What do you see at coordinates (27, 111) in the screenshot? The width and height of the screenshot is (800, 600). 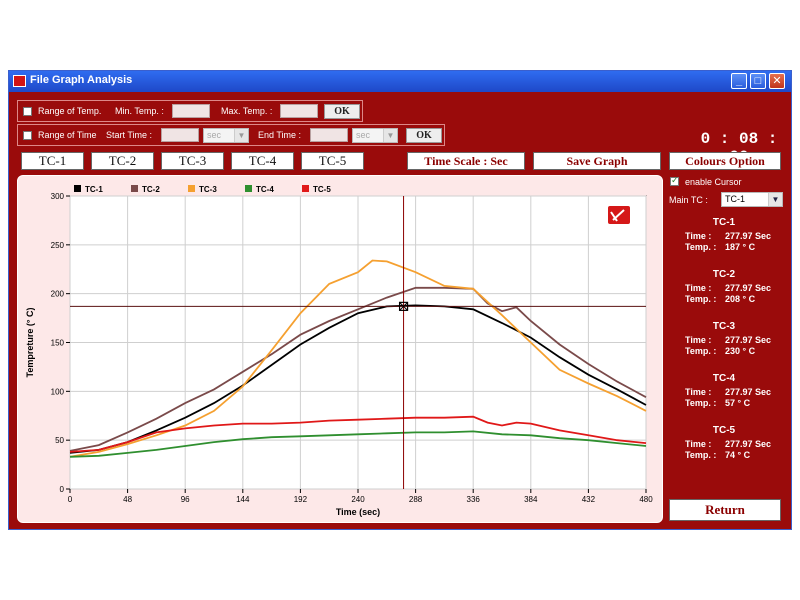 I see `temp-range-checkbox` at bounding box center [27, 111].